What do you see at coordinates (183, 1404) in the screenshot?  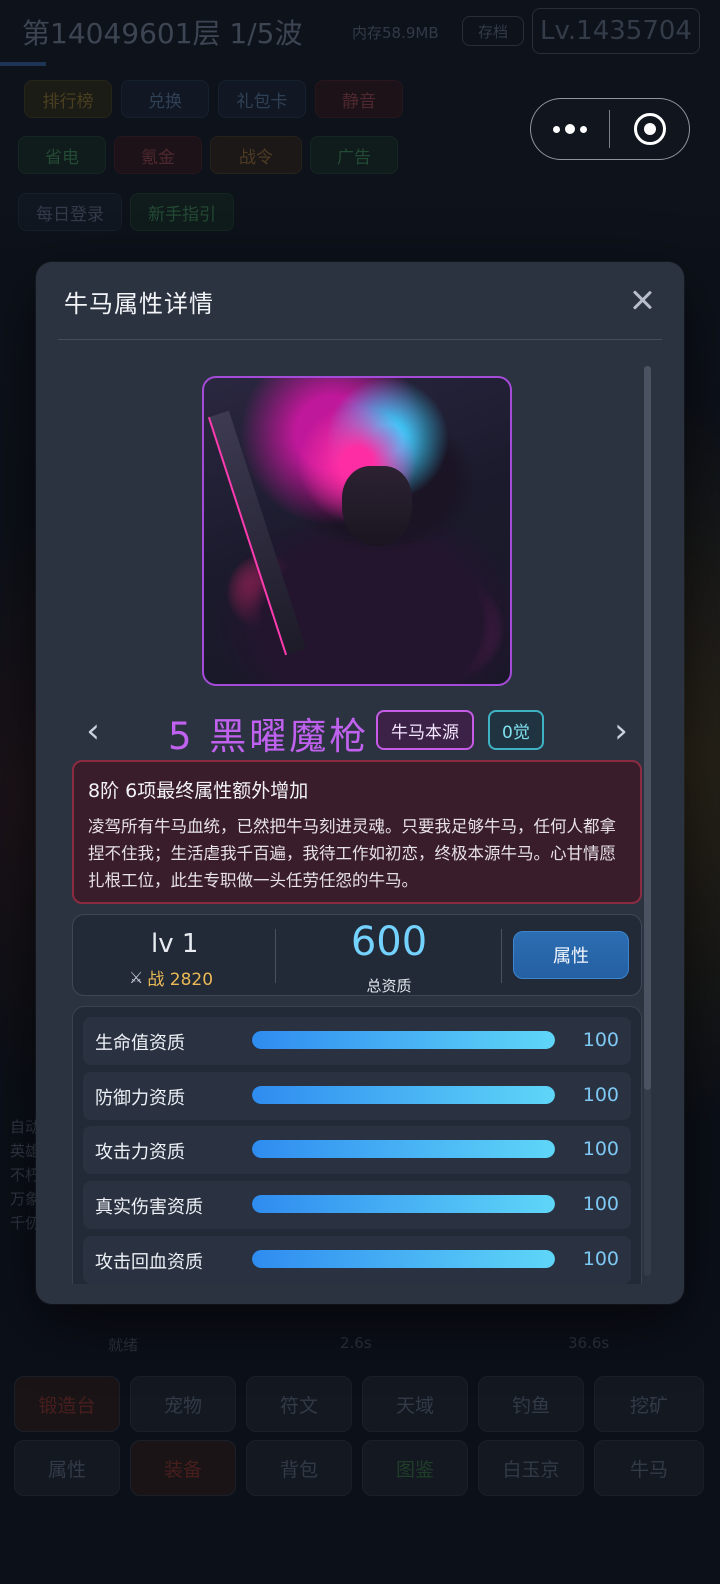 I see `pet-tile: 宠物` at bounding box center [183, 1404].